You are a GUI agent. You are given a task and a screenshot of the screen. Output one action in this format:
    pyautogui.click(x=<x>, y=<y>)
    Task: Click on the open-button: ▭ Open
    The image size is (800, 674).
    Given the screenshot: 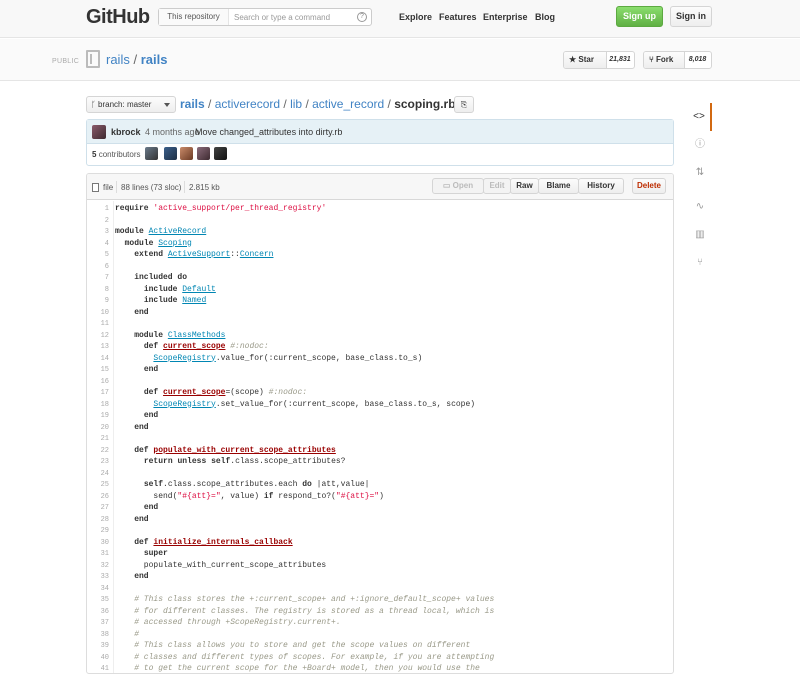 What is the action you would take?
    pyautogui.click(x=458, y=186)
    